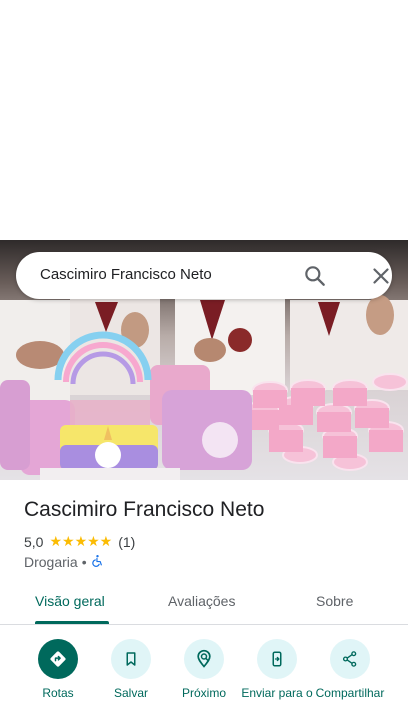 The image size is (408, 720). What do you see at coordinates (58, 693) in the screenshot?
I see `directions-label: Rotas` at bounding box center [58, 693].